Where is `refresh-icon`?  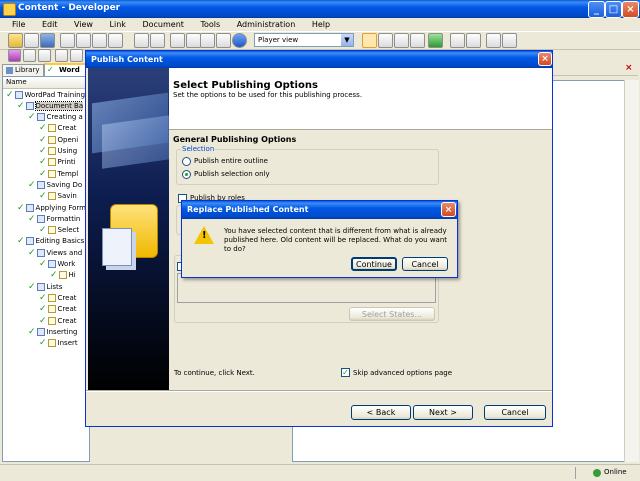 refresh-icon is located at coordinates (435, 40).